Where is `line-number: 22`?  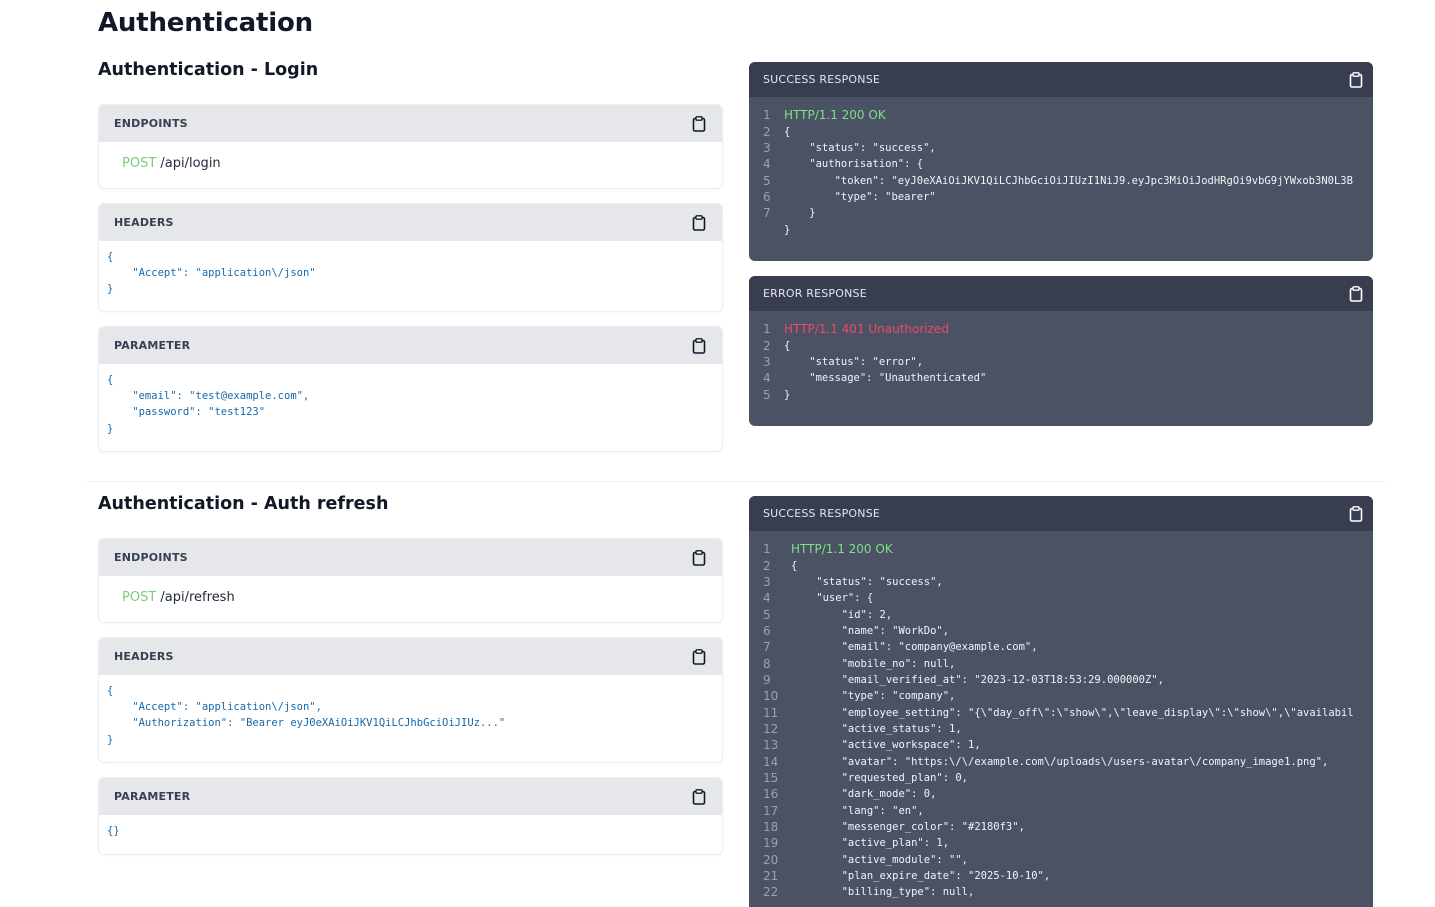
line-number: 22 is located at coordinates (771, 892).